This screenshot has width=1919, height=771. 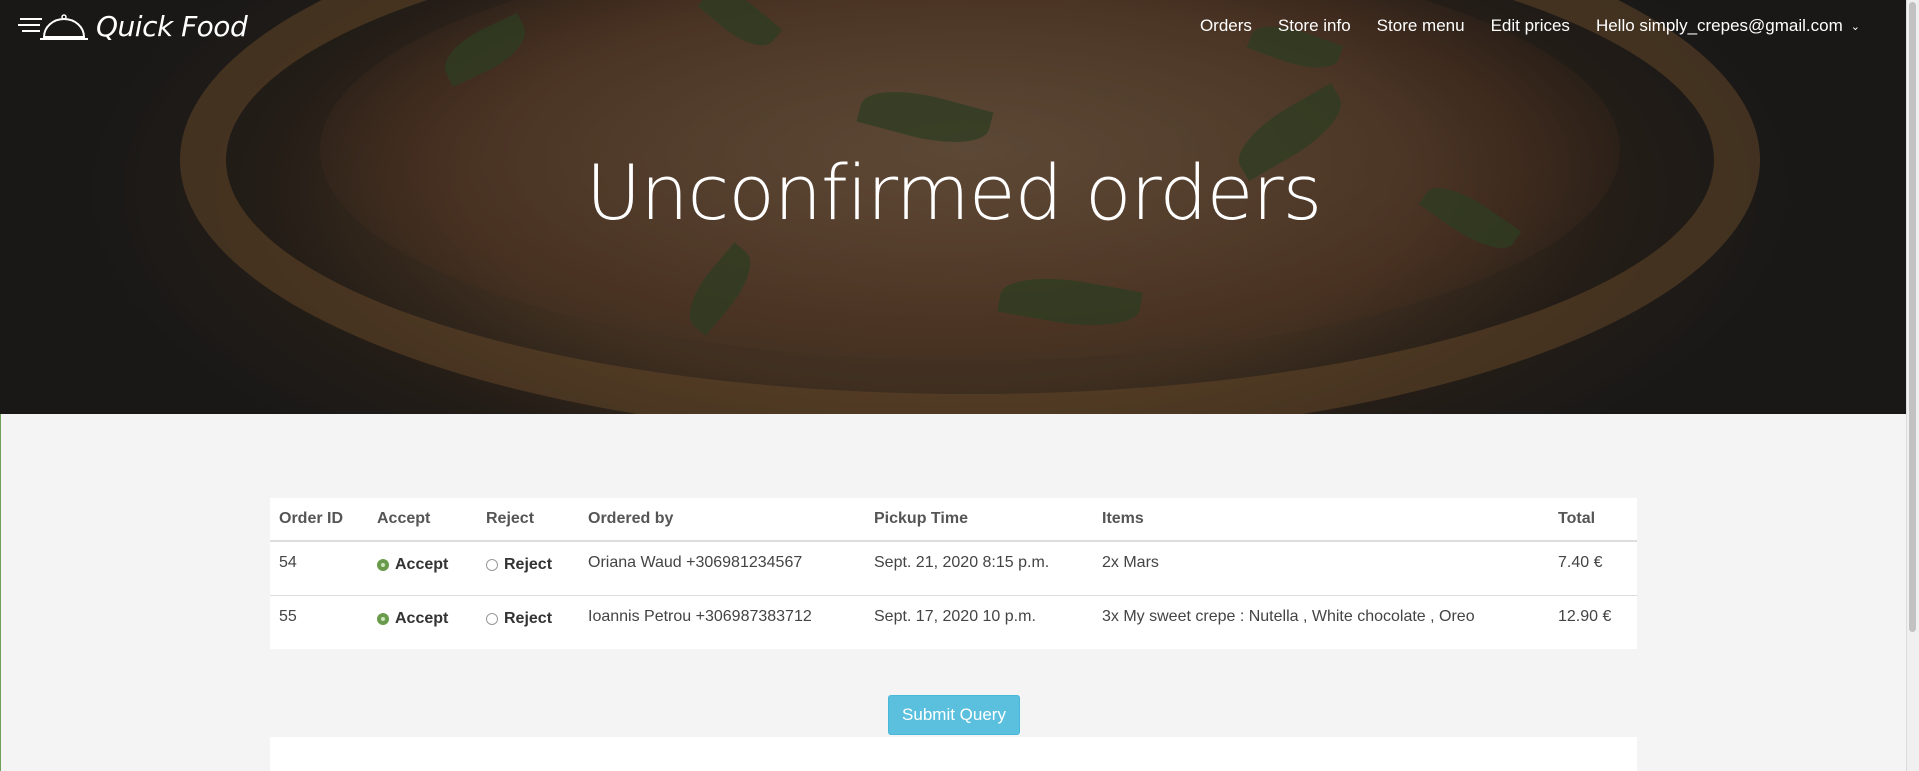 What do you see at coordinates (1593, 520) in the screenshot?
I see `header-total: Total` at bounding box center [1593, 520].